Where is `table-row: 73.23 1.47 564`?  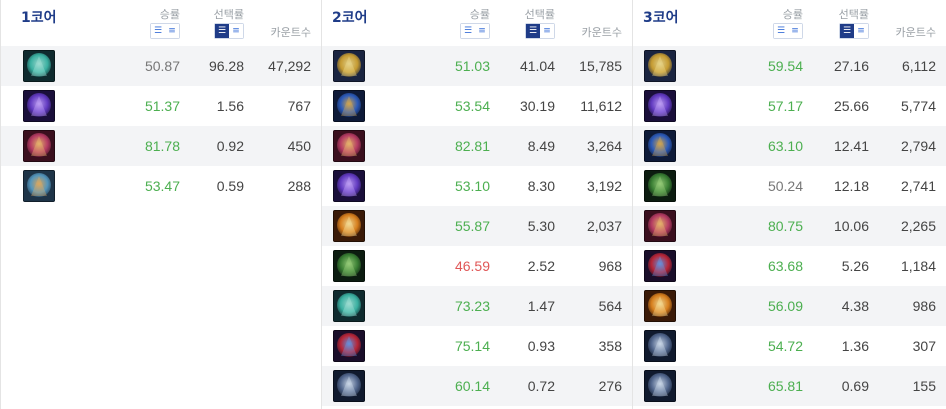 table-row: 73.23 1.47 564 is located at coordinates (477, 306).